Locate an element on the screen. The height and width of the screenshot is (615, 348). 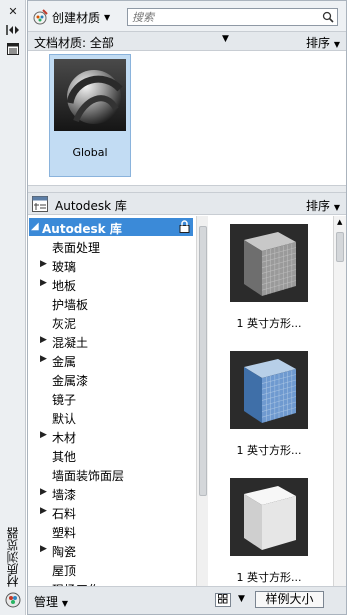
lock-icon is located at coordinates (184, 226).